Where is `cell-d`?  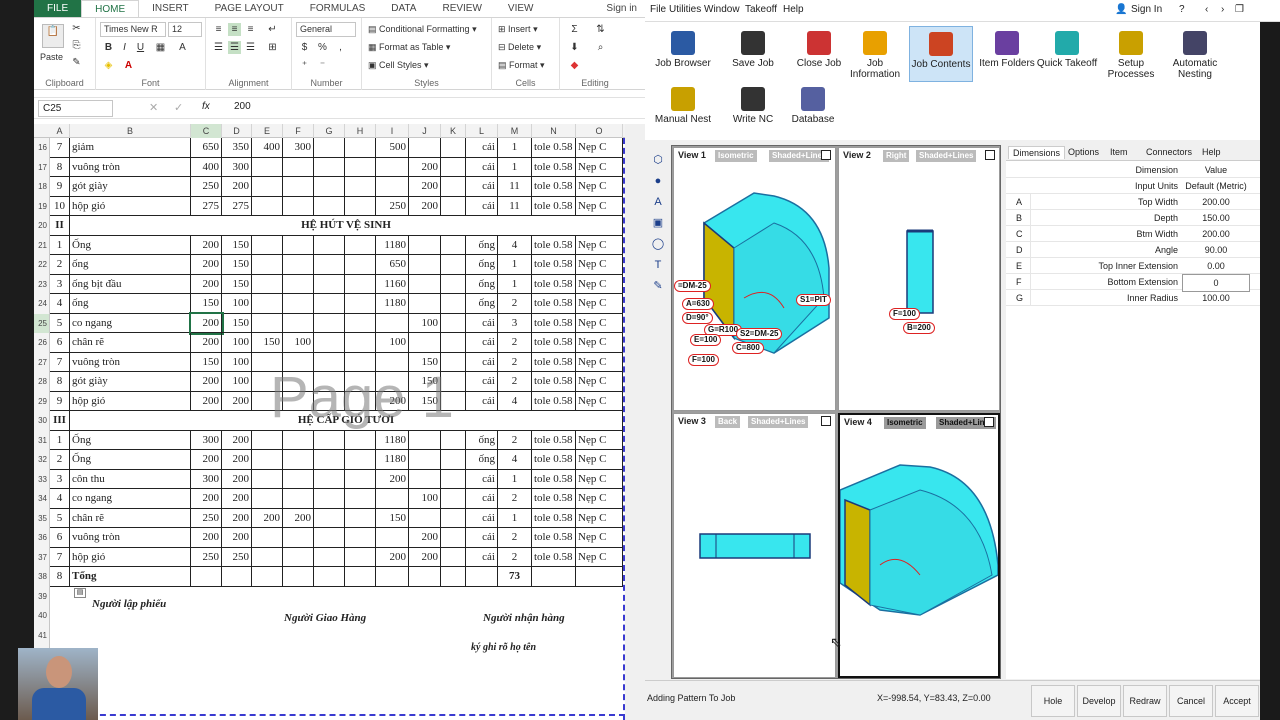
cell-d is located at coordinates (237, 577).